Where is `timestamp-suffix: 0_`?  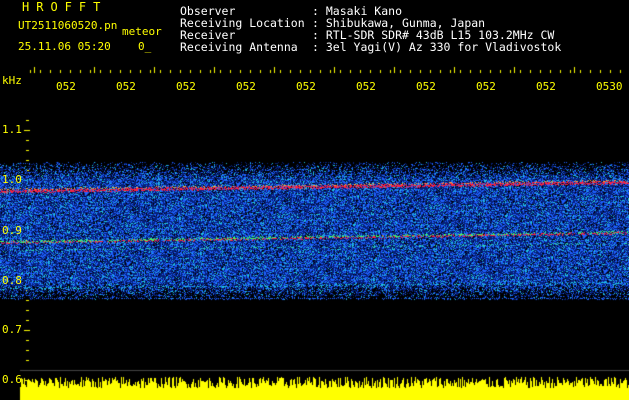
timestamp-suffix: 0_ is located at coordinates (145, 46).